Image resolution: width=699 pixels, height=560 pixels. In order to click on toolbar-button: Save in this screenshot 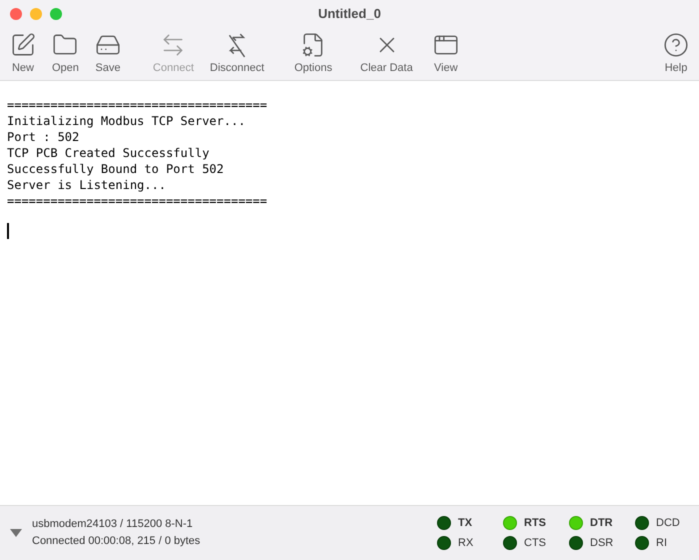, I will do `click(107, 54)`.